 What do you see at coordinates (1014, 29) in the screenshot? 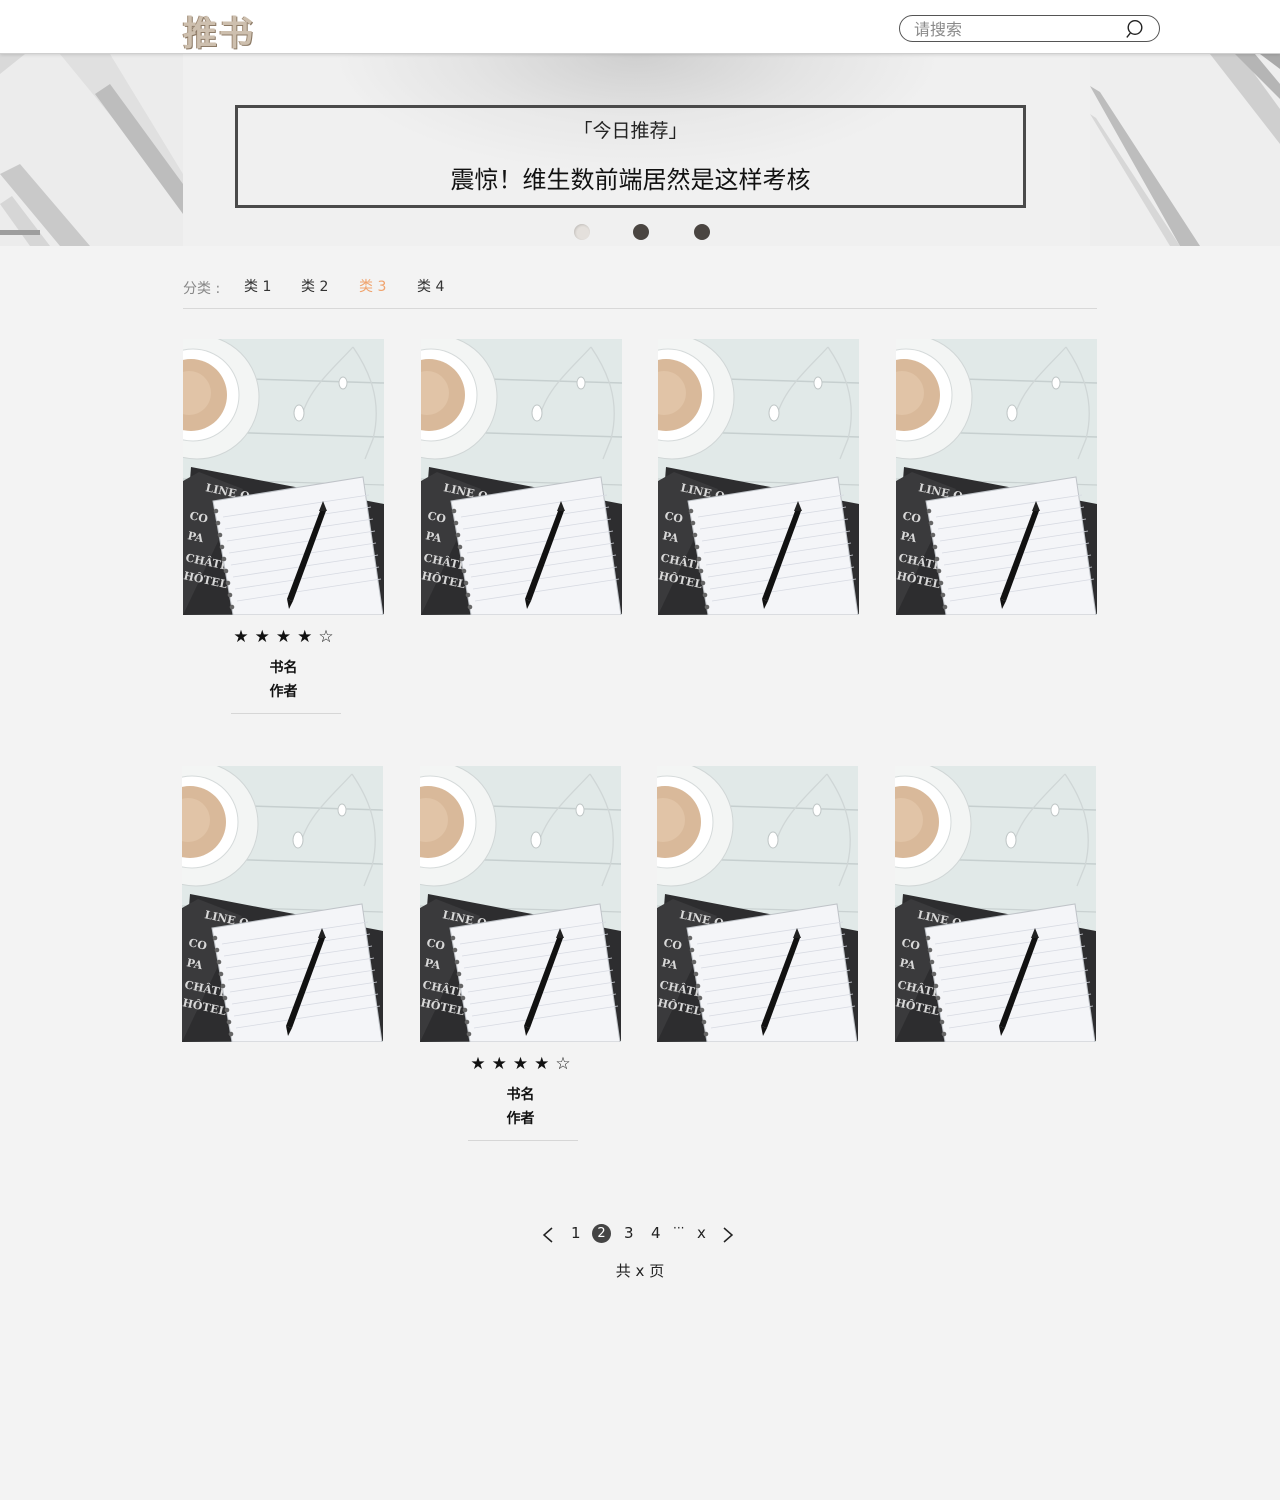
I see `search-input` at bounding box center [1014, 29].